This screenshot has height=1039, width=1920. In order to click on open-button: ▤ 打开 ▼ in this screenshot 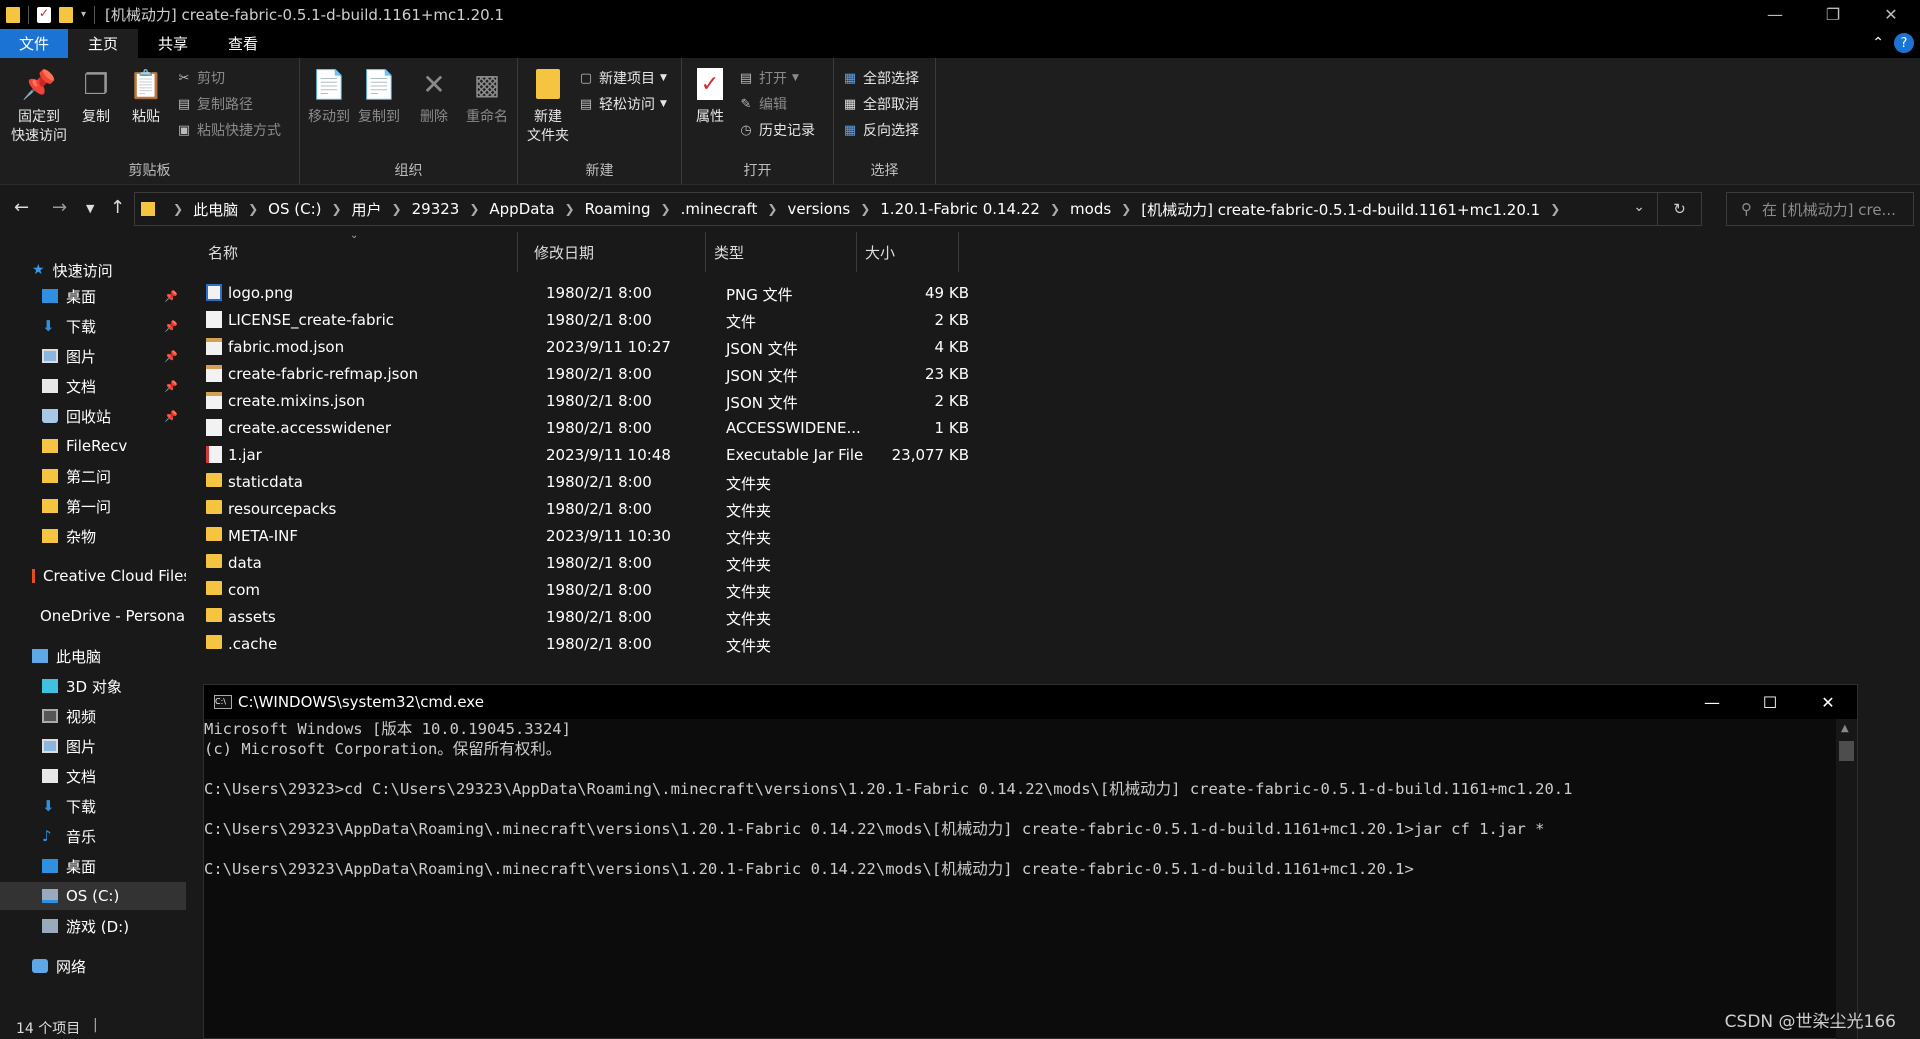, I will do `click(768, 78)`.